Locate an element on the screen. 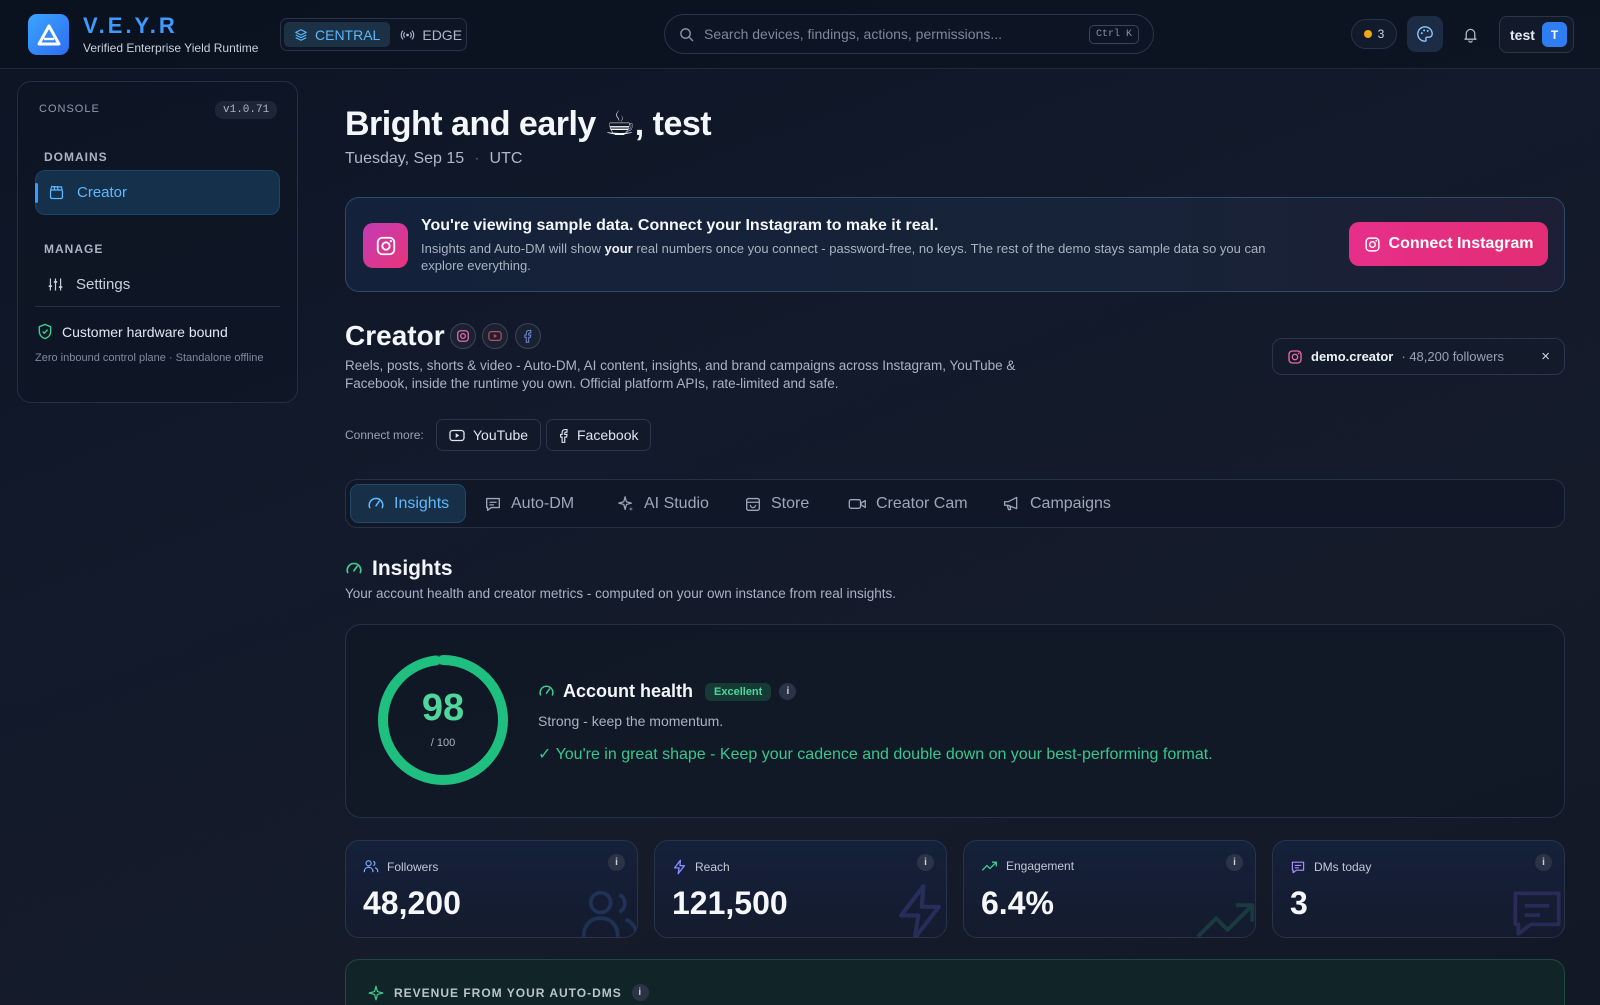 This screenshot has height=1005, width=1600. version-badge: v1.0.71 is located at coordinates (246, 110).